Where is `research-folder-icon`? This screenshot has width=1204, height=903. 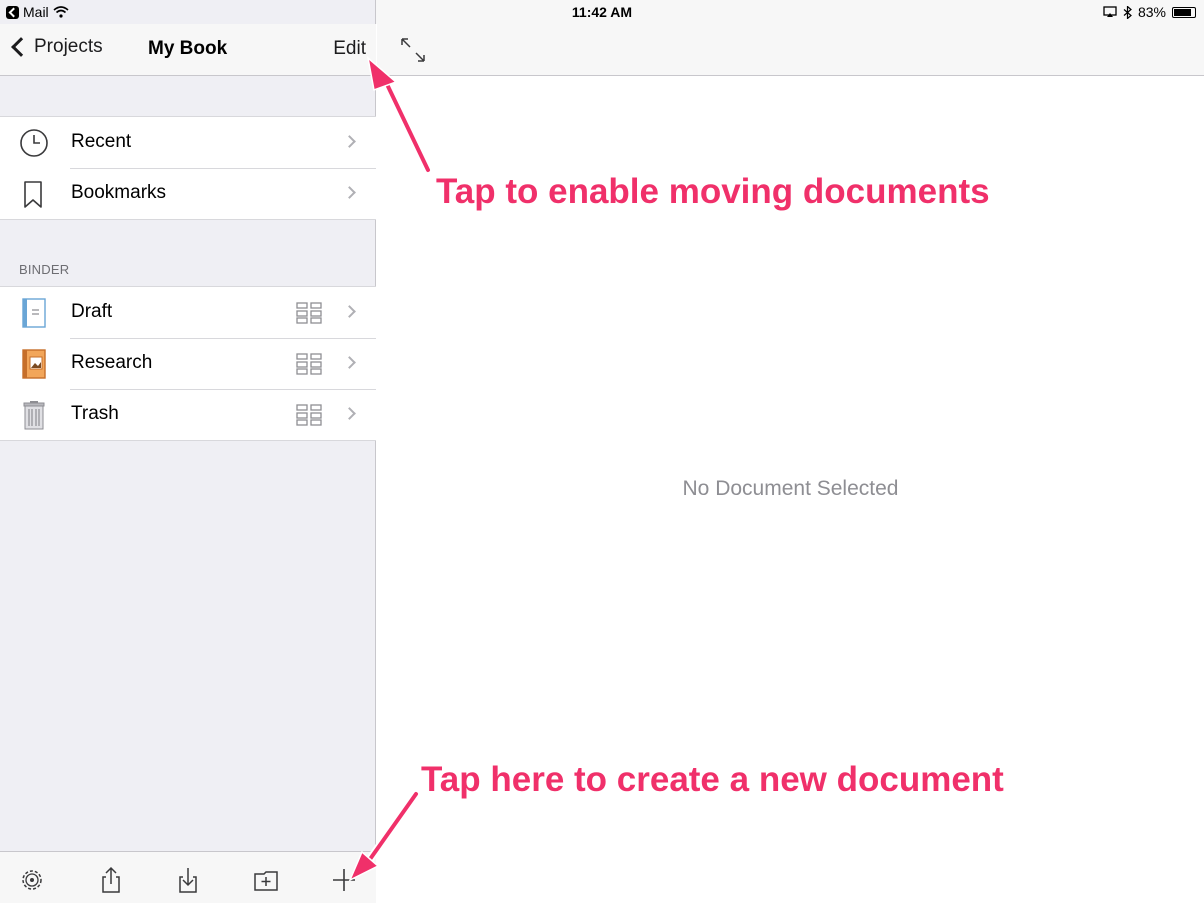
research-folder-icon is located at coordinates (34, 364).